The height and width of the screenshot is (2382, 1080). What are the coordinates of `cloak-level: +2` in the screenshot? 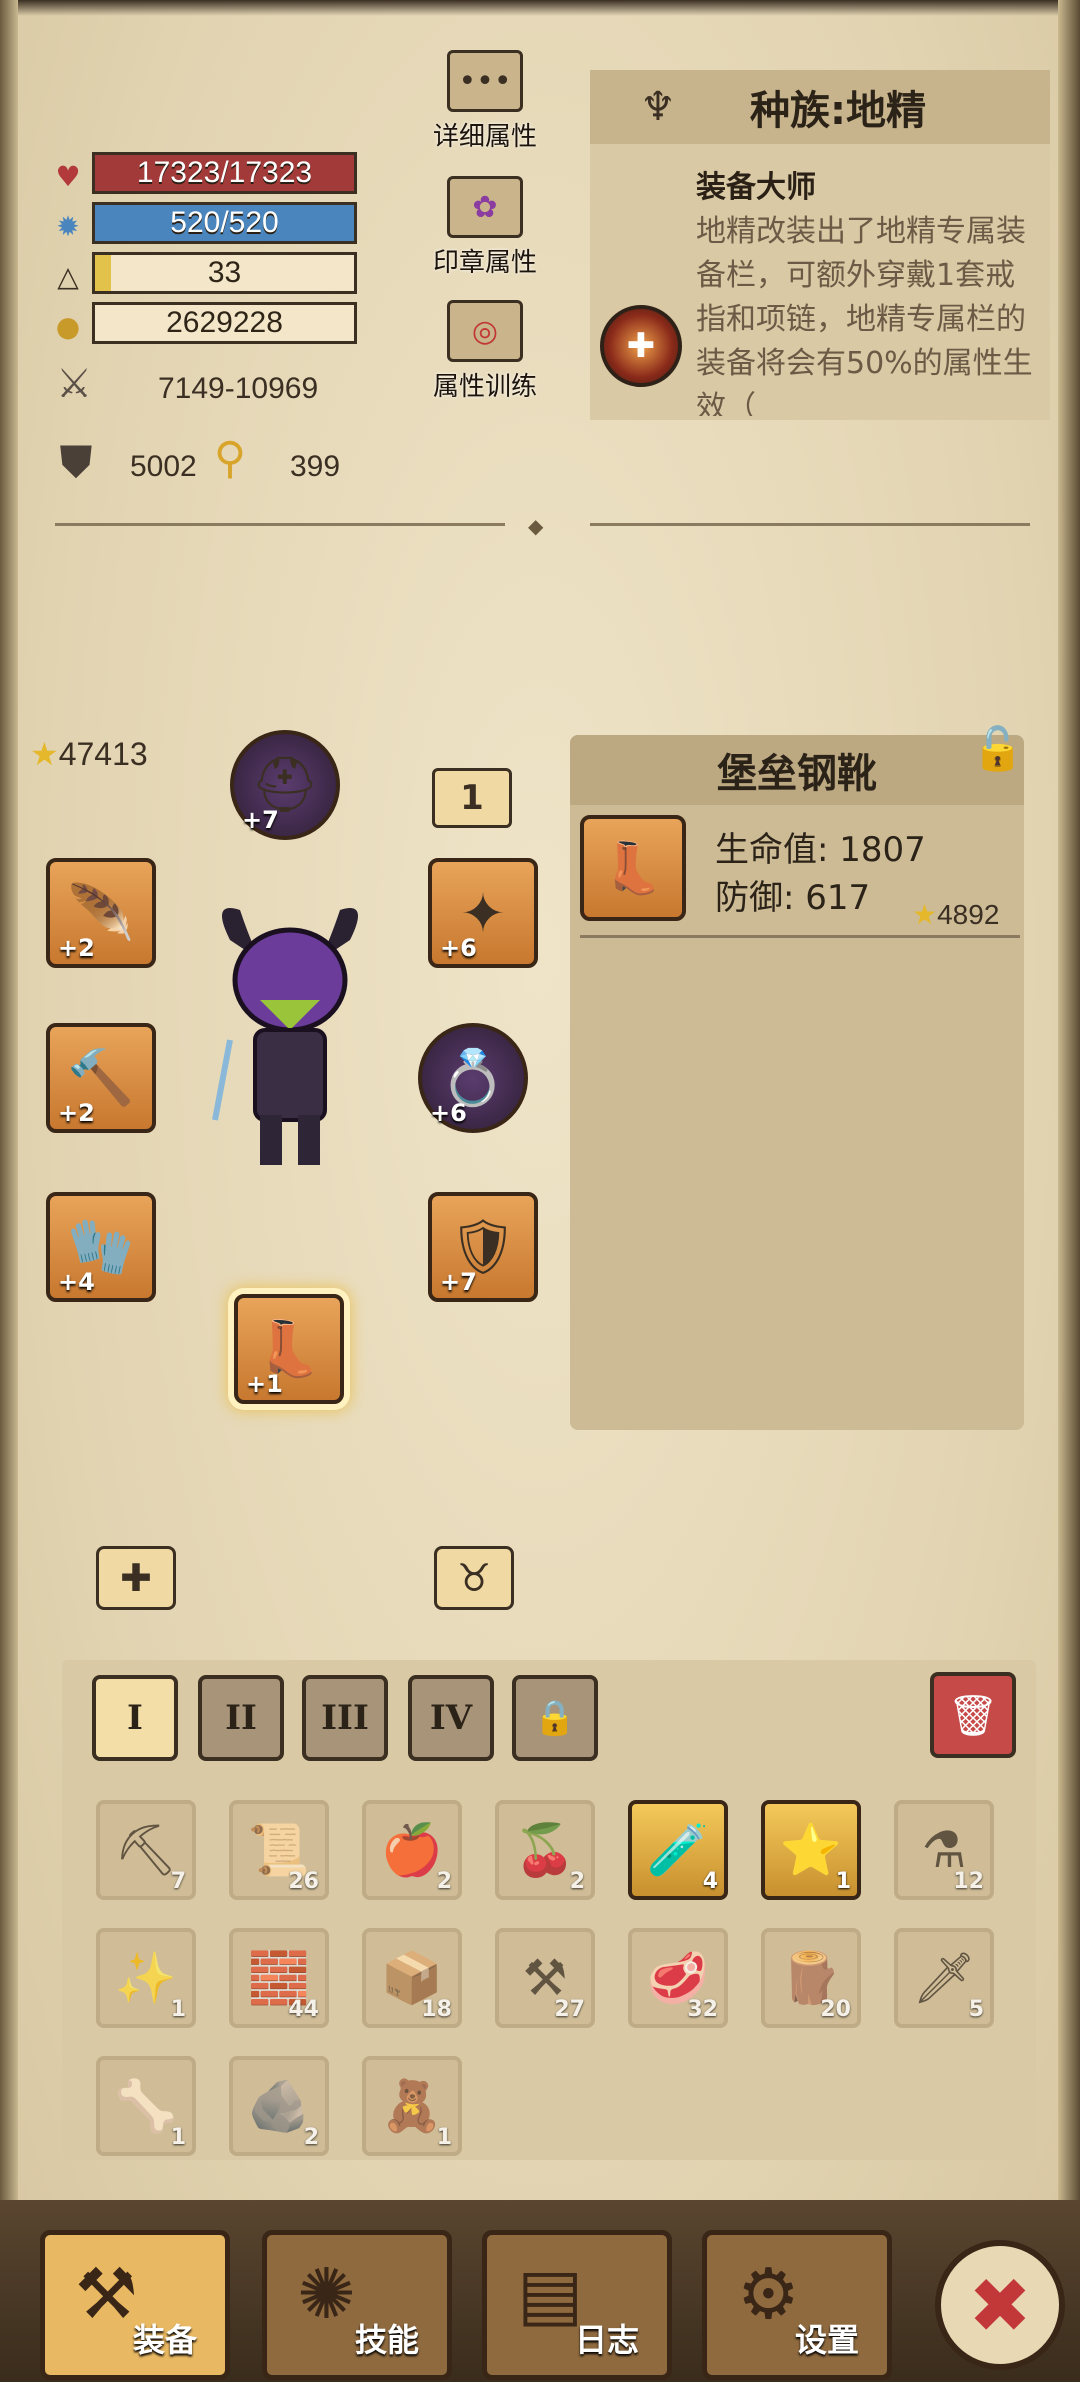 It's located at (76, 948).